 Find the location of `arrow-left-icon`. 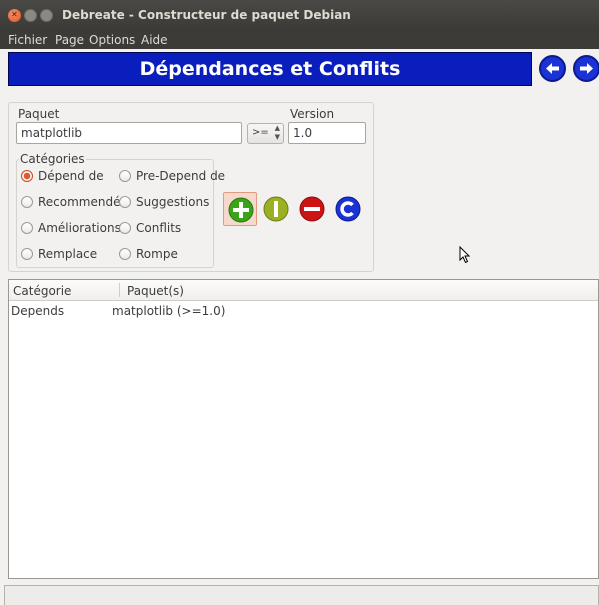

arrow-left-icon is located at coordinates (552, 68).